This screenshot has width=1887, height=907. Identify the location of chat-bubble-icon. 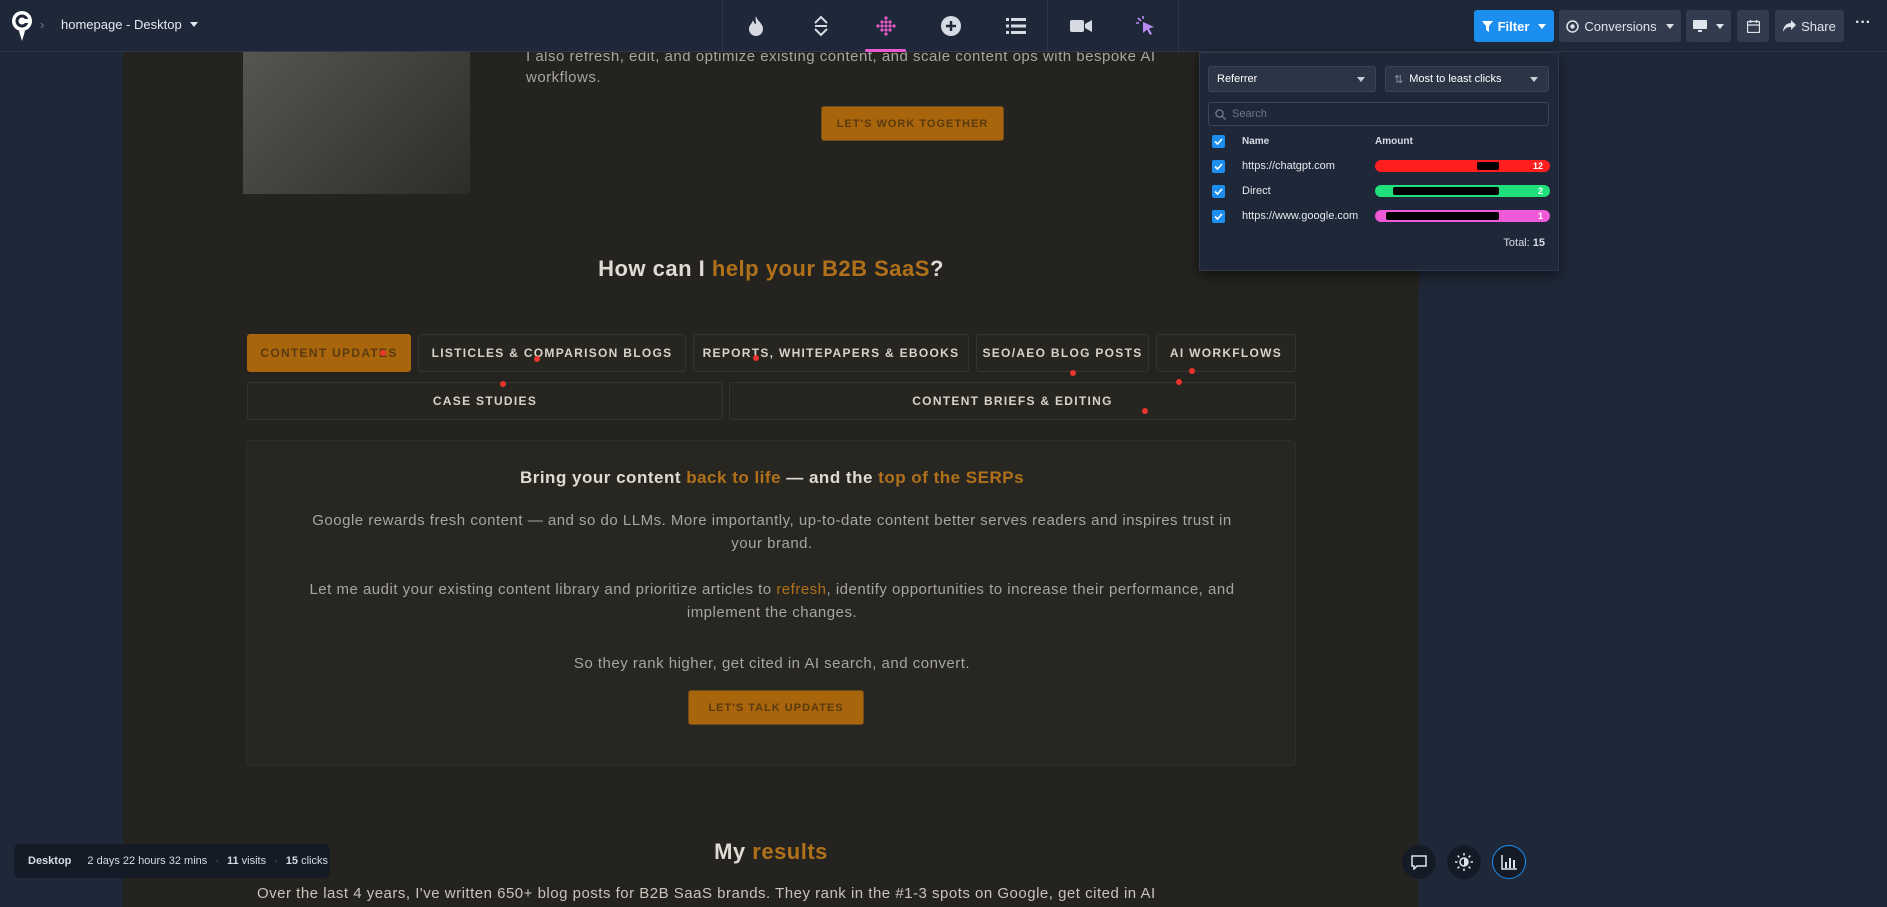
(1419, 862).